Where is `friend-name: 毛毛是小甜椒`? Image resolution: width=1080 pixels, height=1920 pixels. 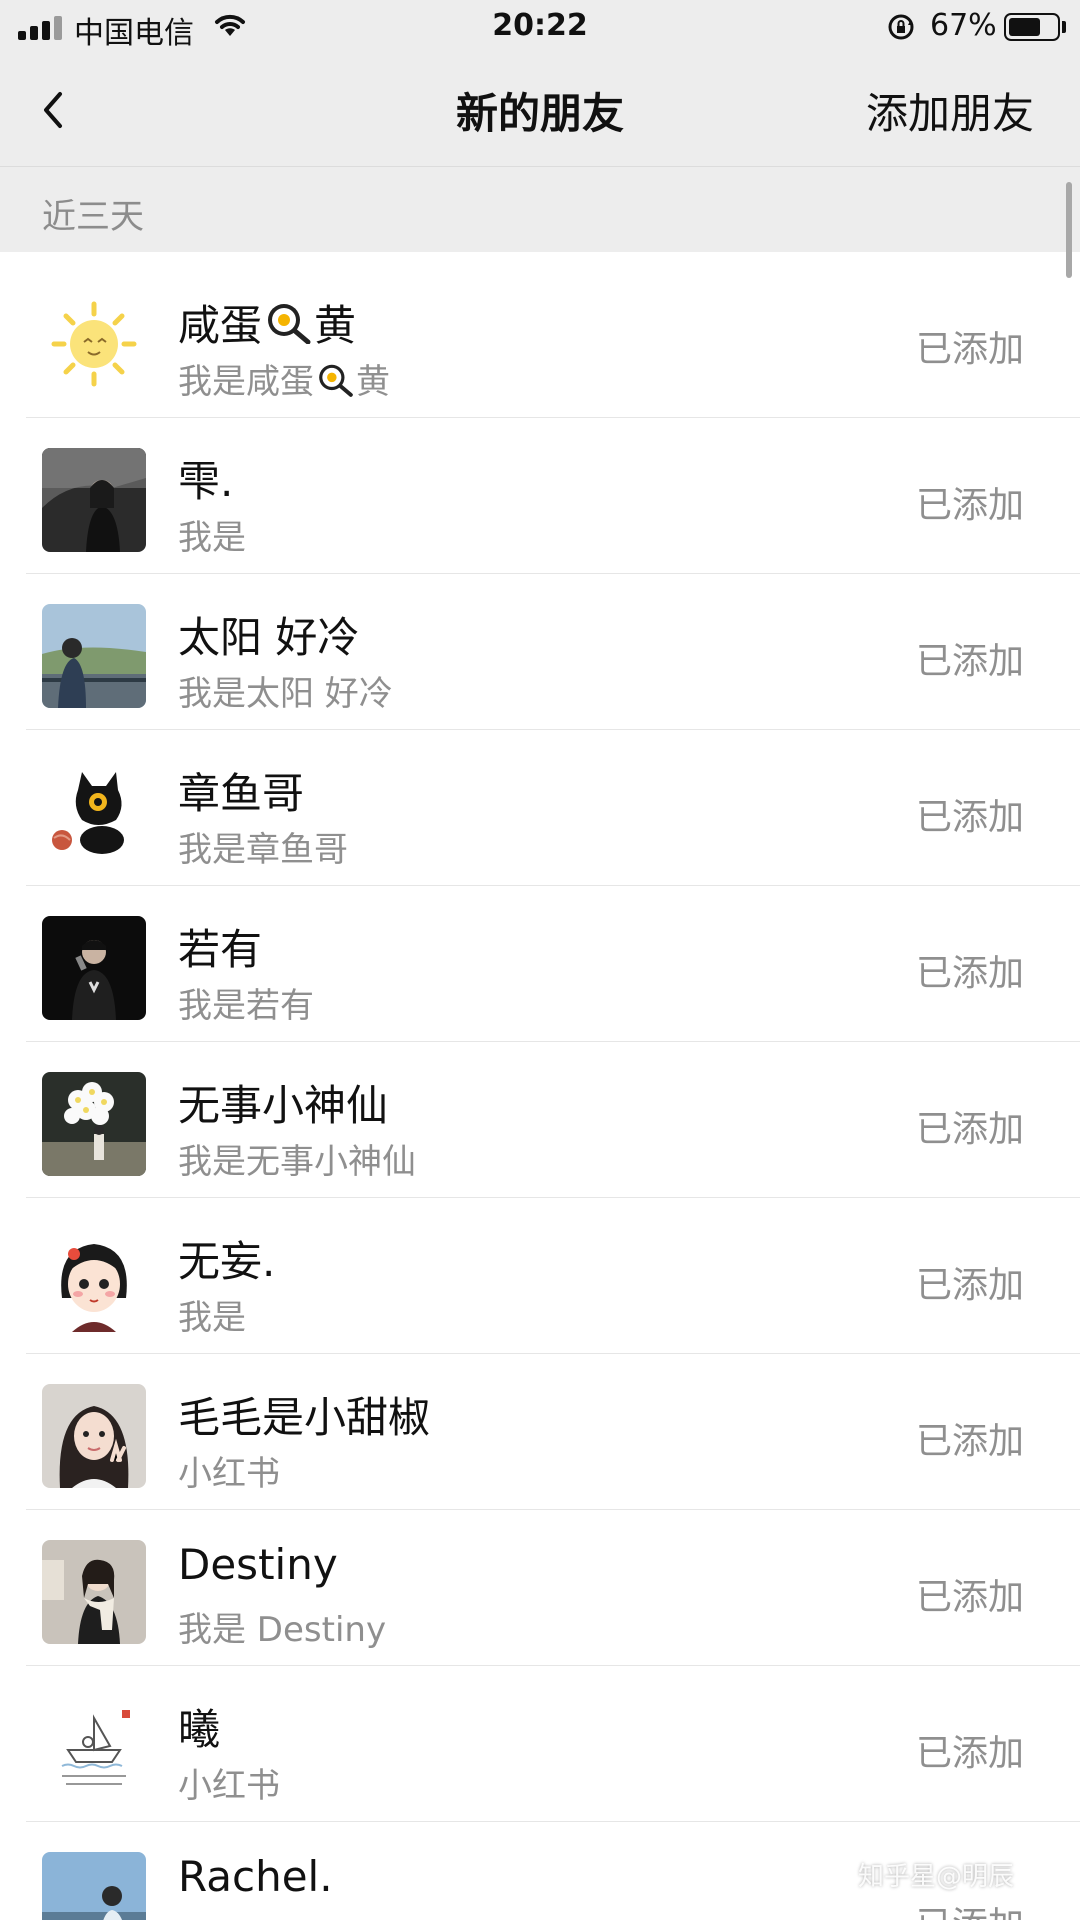
friend-name: 毛毛是小甜椒 is located at coordinates (304, 1417).